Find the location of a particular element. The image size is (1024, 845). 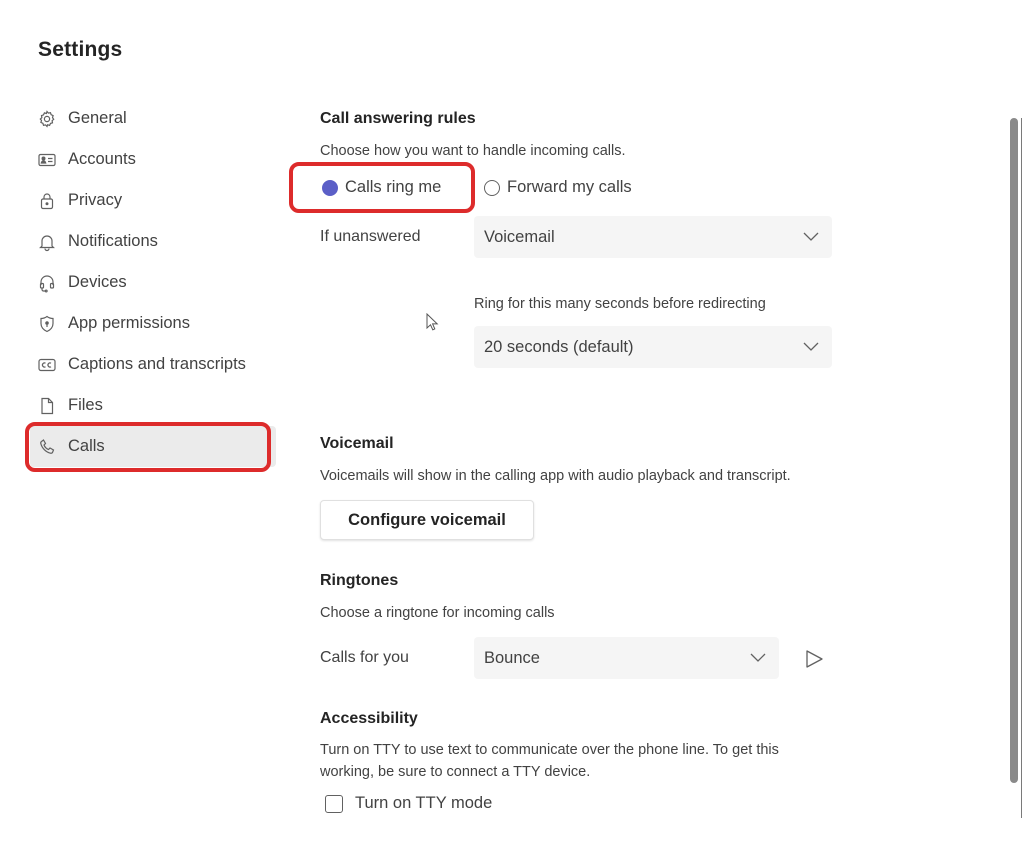

sidebar-item-label: App permissions is located at coordinates (129, 323).